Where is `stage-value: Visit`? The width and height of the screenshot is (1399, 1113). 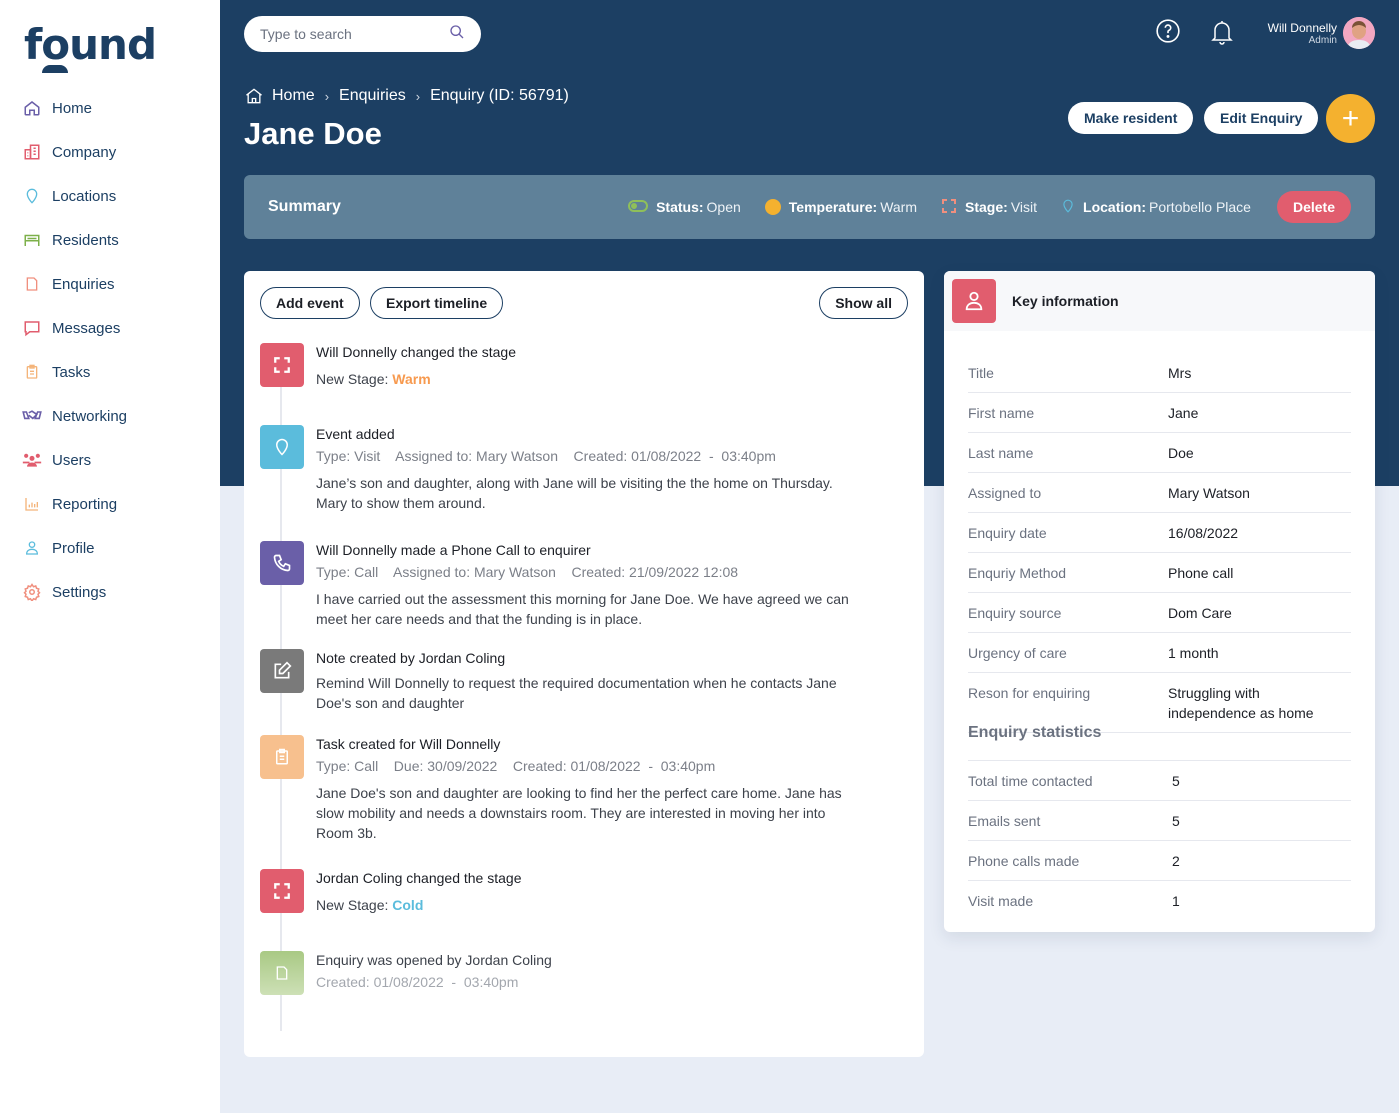
stage-value: Visit is located at coordinates (1024, 207).